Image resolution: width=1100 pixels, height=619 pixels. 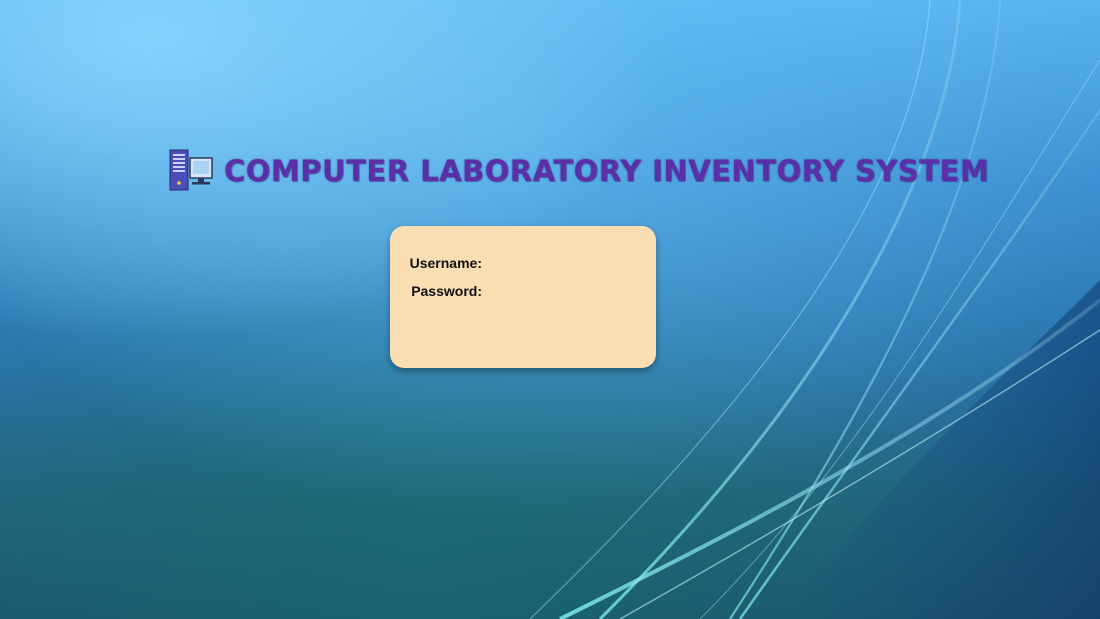 I want to click on username-label: Username:, so click(x=445, y=263).